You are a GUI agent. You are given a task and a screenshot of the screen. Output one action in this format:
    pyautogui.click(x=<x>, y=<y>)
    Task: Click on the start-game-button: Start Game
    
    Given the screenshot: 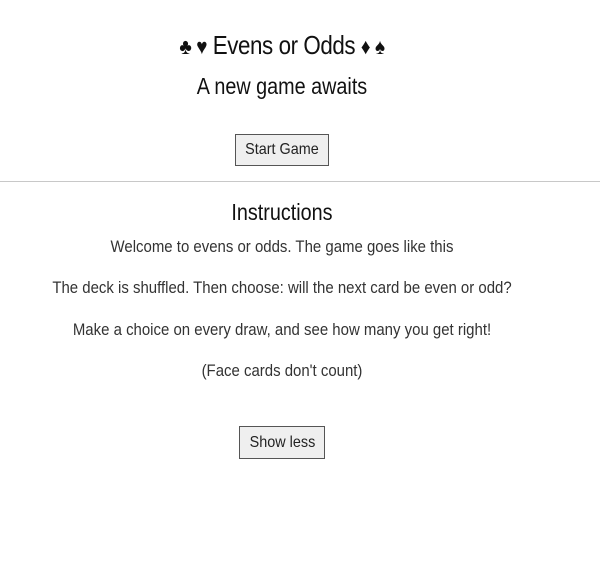 What is the action you would take?
    pyautogui.click(x=282, y=150)
    